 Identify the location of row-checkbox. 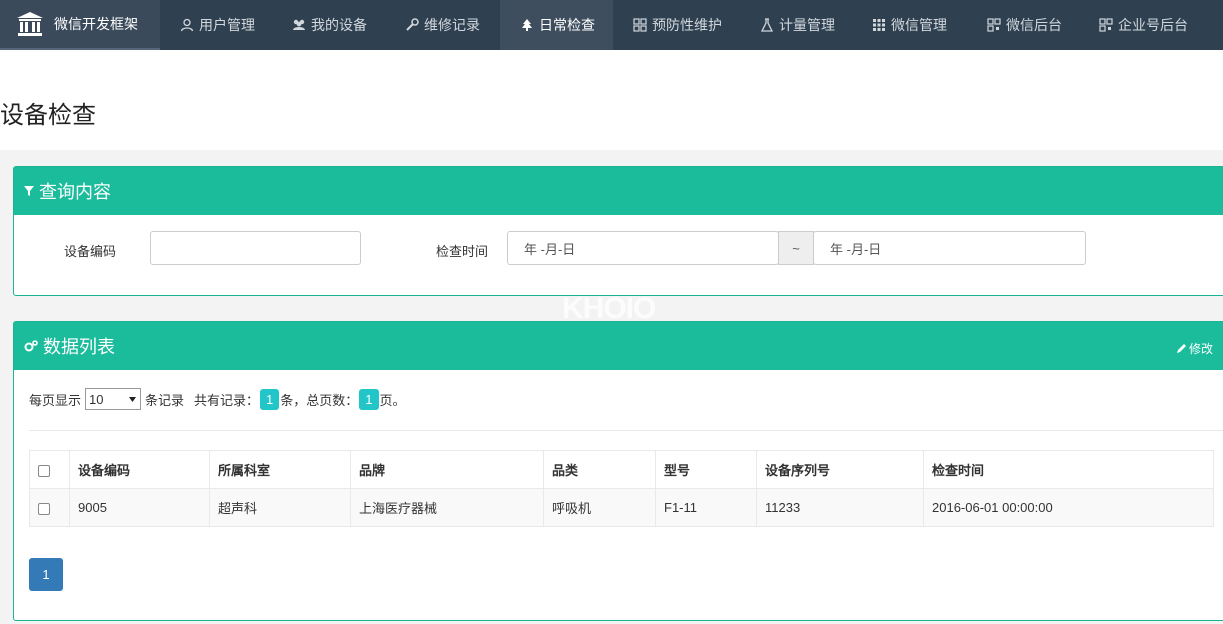
(44, 508).